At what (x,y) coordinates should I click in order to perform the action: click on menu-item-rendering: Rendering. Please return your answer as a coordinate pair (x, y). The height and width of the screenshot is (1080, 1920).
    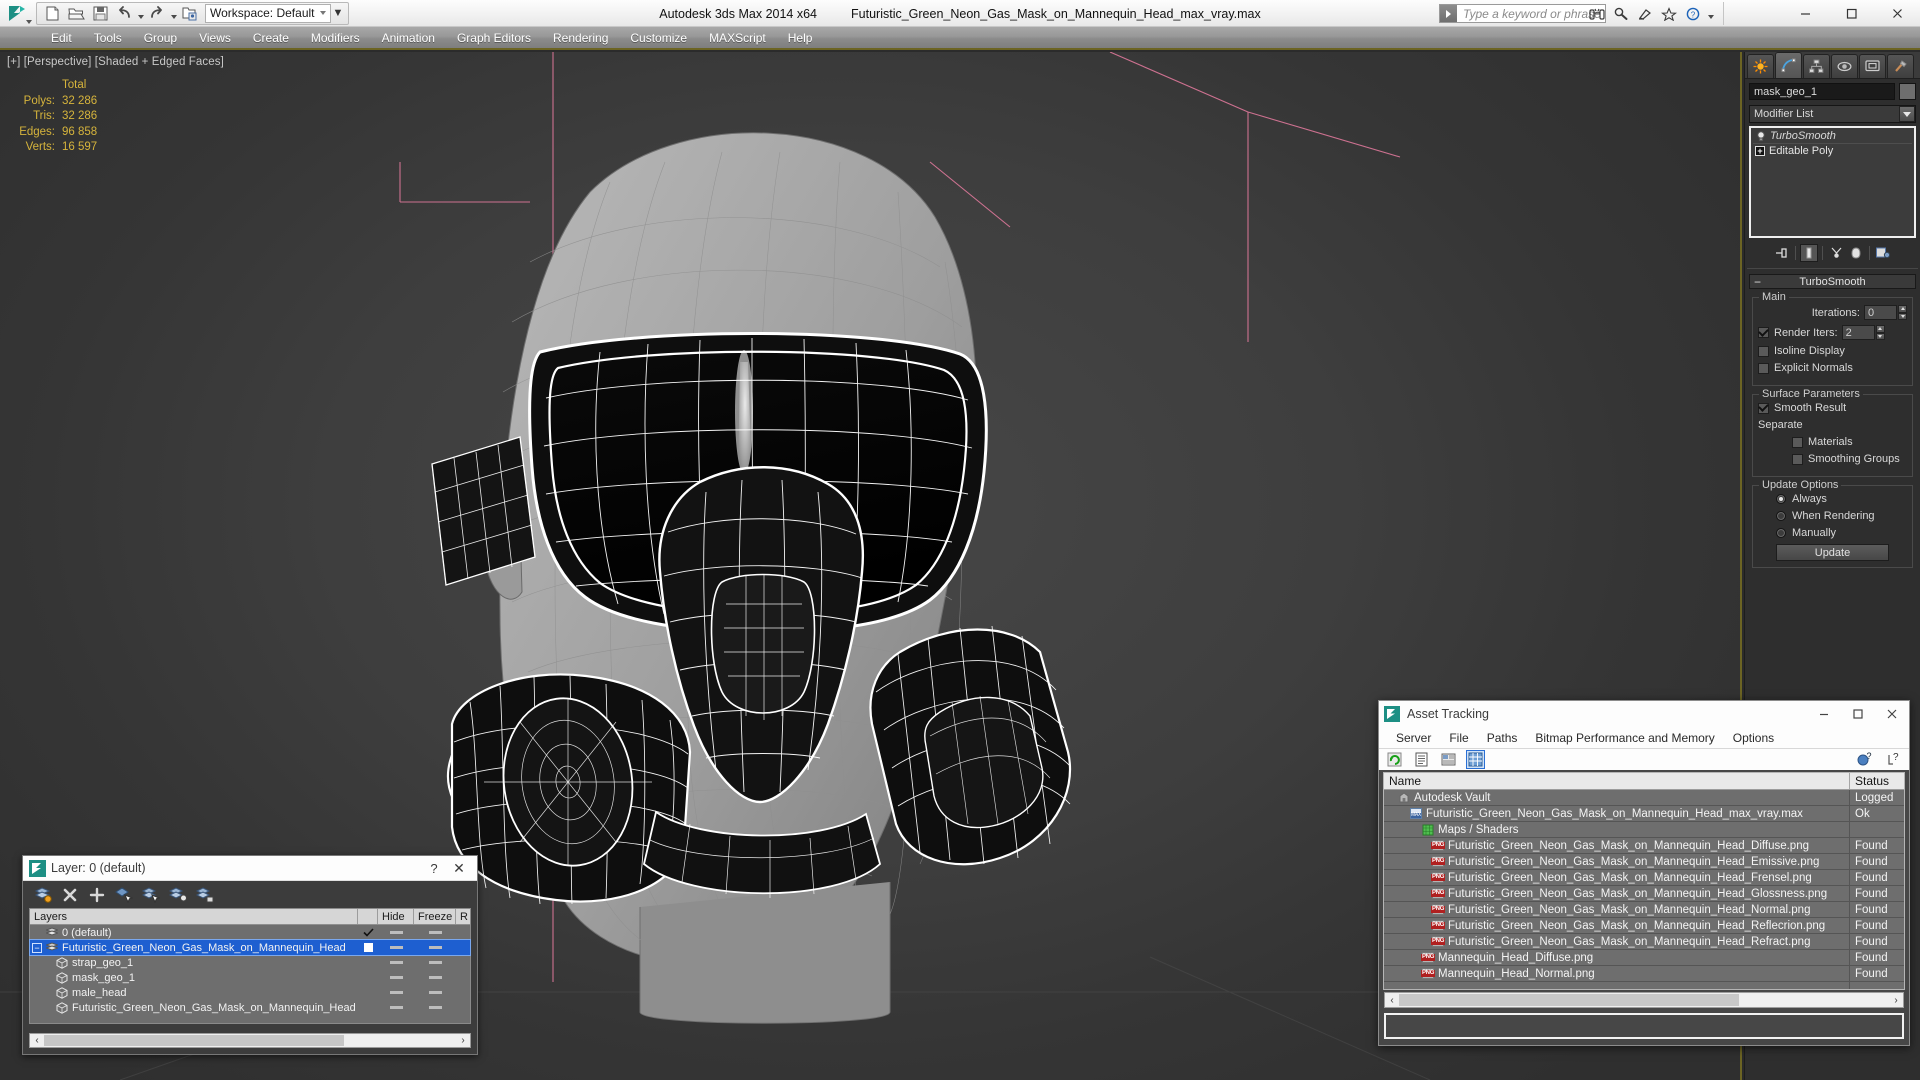
    Looking at the image, I should click on (580, 37).